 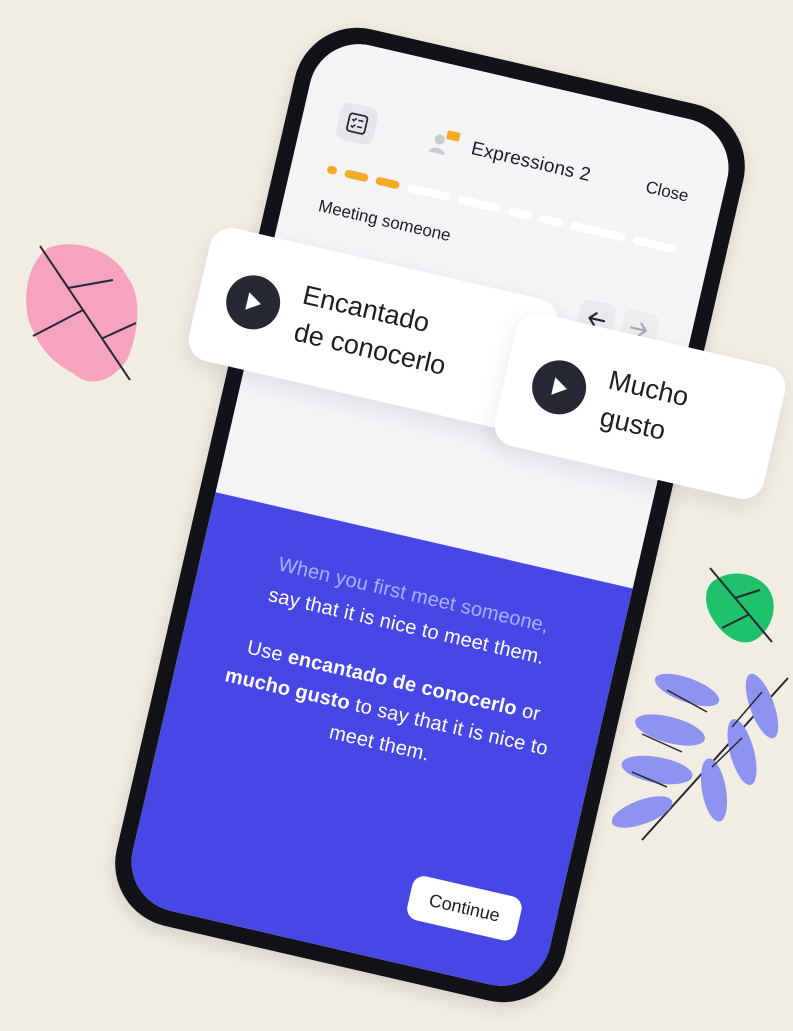 I want to click on explanation-text-part: Use, so click(x=267, y=652).